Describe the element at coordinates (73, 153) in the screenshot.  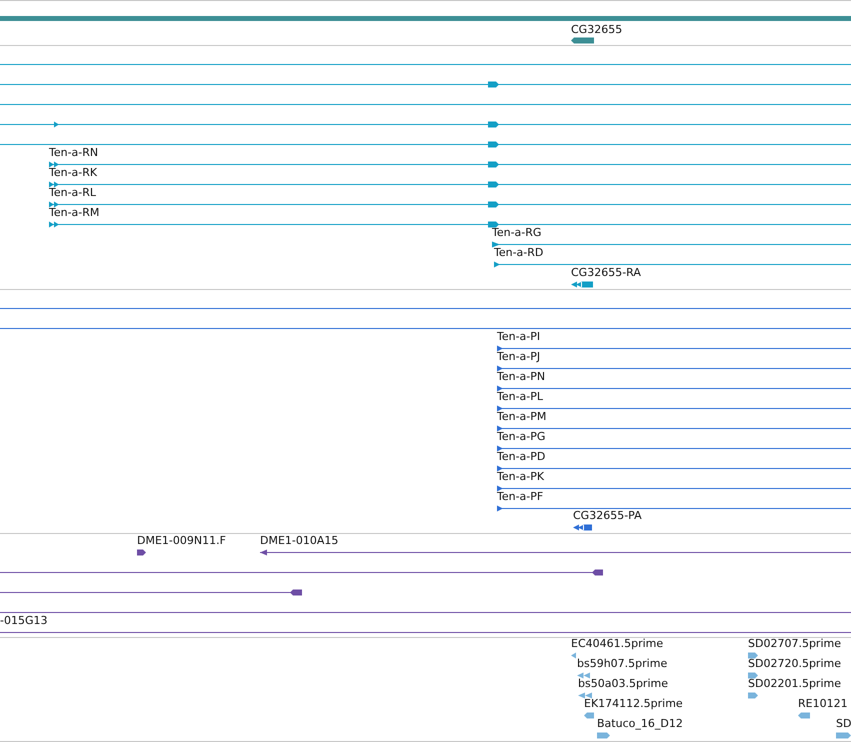
I see `feature-label: Ten-a-RN` at that location.